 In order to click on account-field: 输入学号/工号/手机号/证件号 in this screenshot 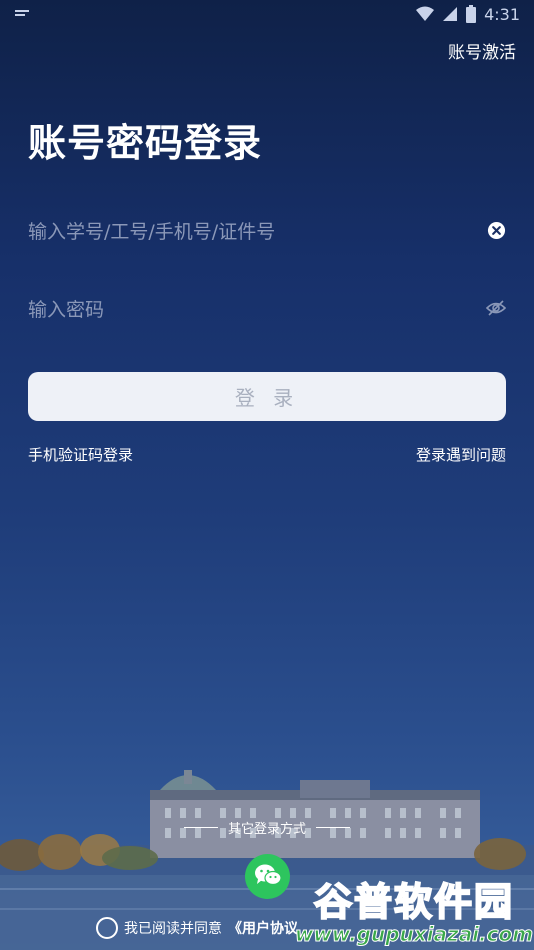, I will do `click(267, 230)`.